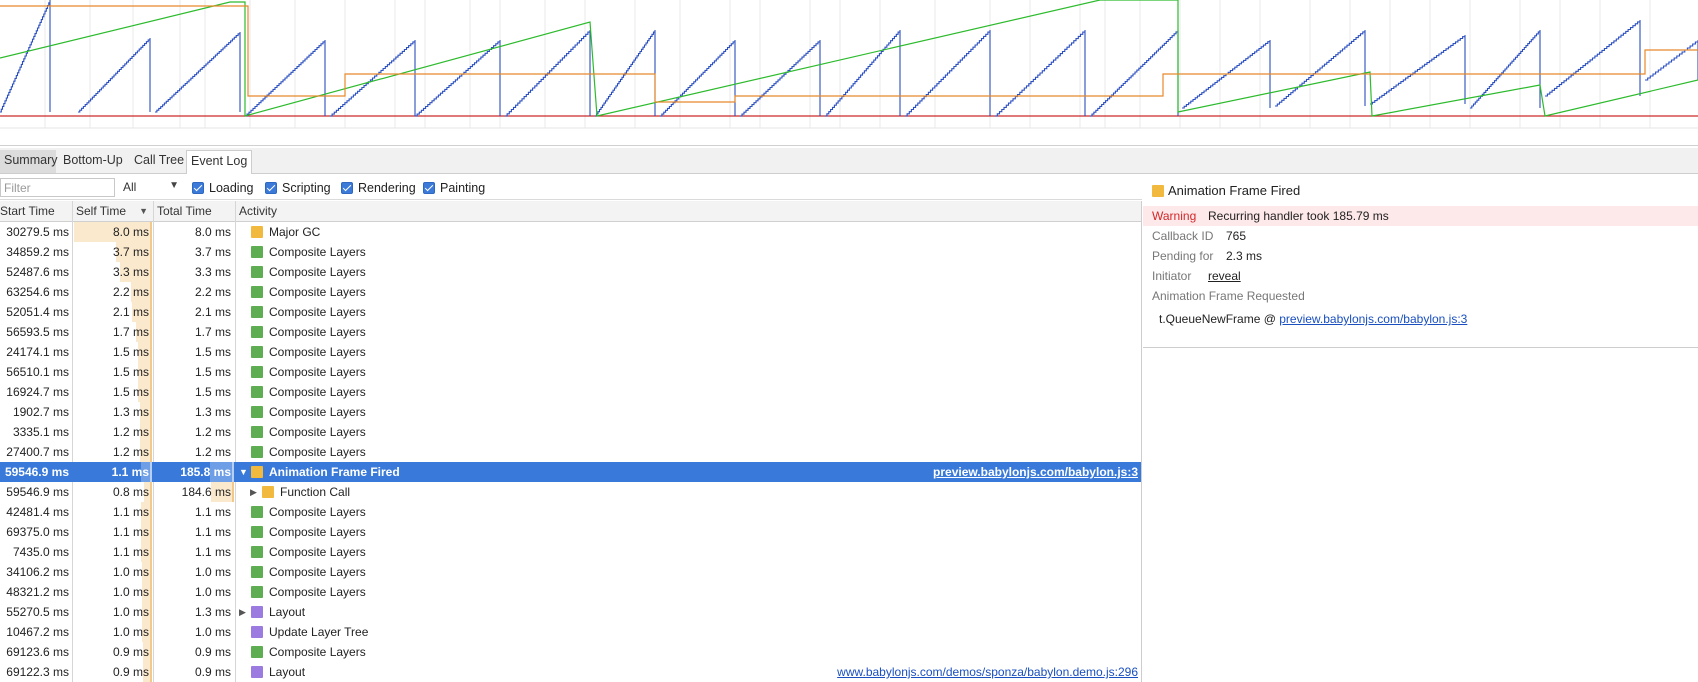  What do you see at coordinates (37, 392) in the screenshot?
I see `start-time-cell: 16924.7 ms` at bounding box center [37, 392].